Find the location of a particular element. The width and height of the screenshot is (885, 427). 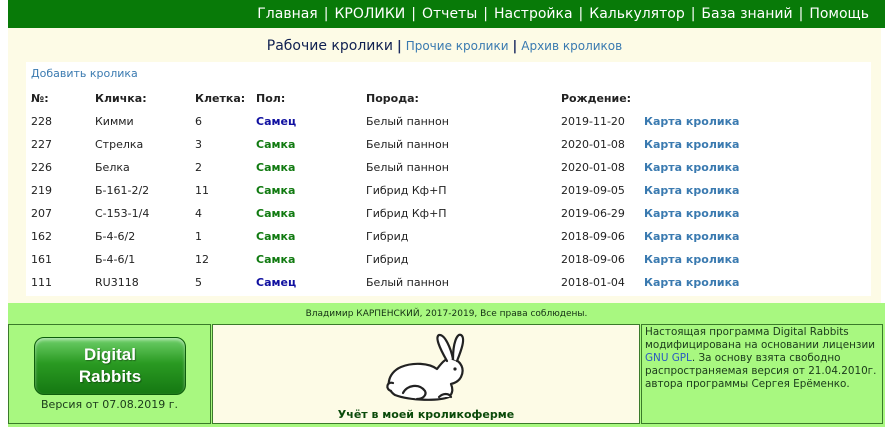

cell-name: Б-161-2/2 is located at coordinates (122, 190).